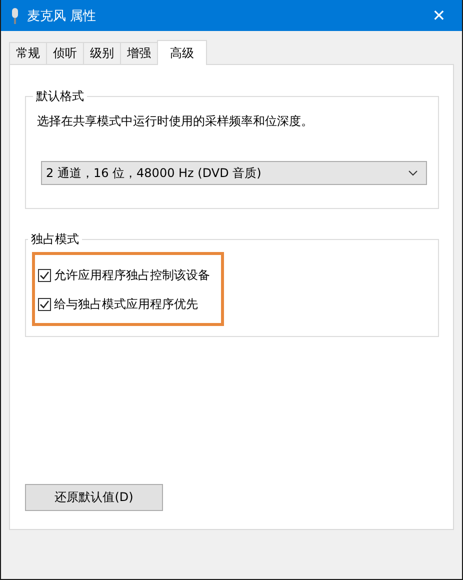 Image resolution: width=463 pixels, height=580 pixels. Describe the element at coordinates (234, 173) in the screenshot. I see `format-dropdown: 2 通道，16 位，48000 Hz (DVD 音质)` at that location.